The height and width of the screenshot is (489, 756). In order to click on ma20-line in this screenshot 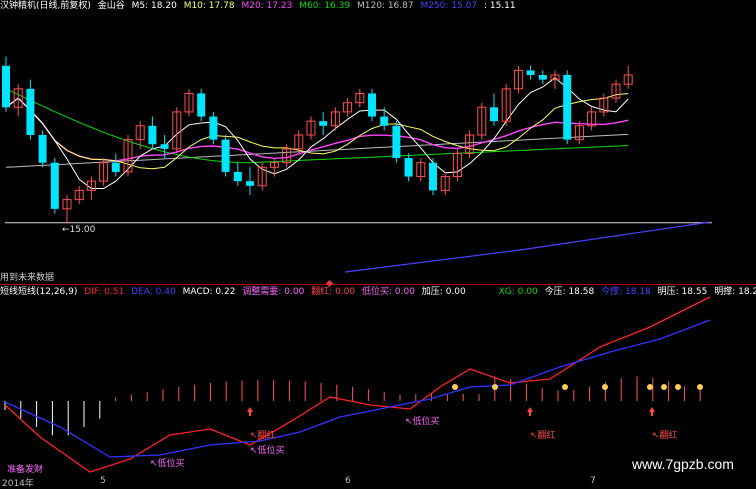, I will do `click(317, 129)`.